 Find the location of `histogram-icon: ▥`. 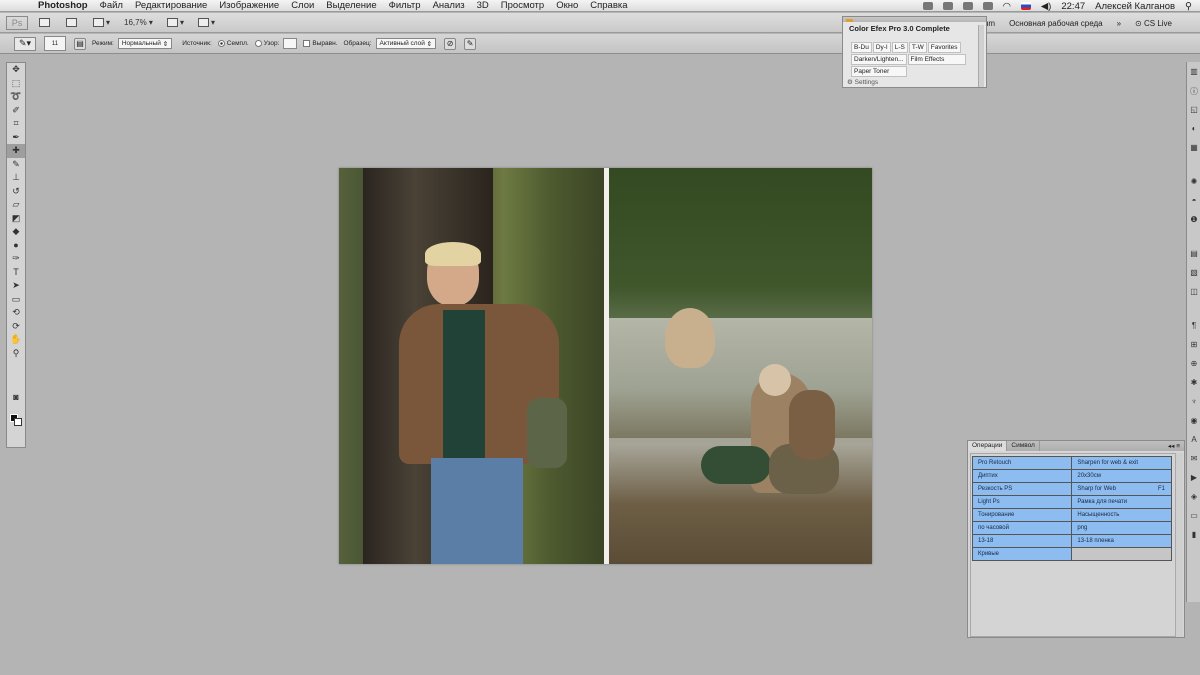

histogram-icon: ▥ is located at coordinates (1194, 74).